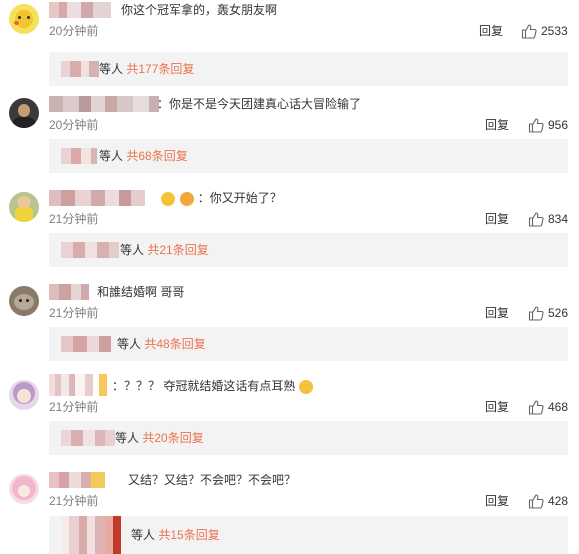 The height and width of the screenshot is (554, 579). I want to click on cat-avatar, so click(24, 301).